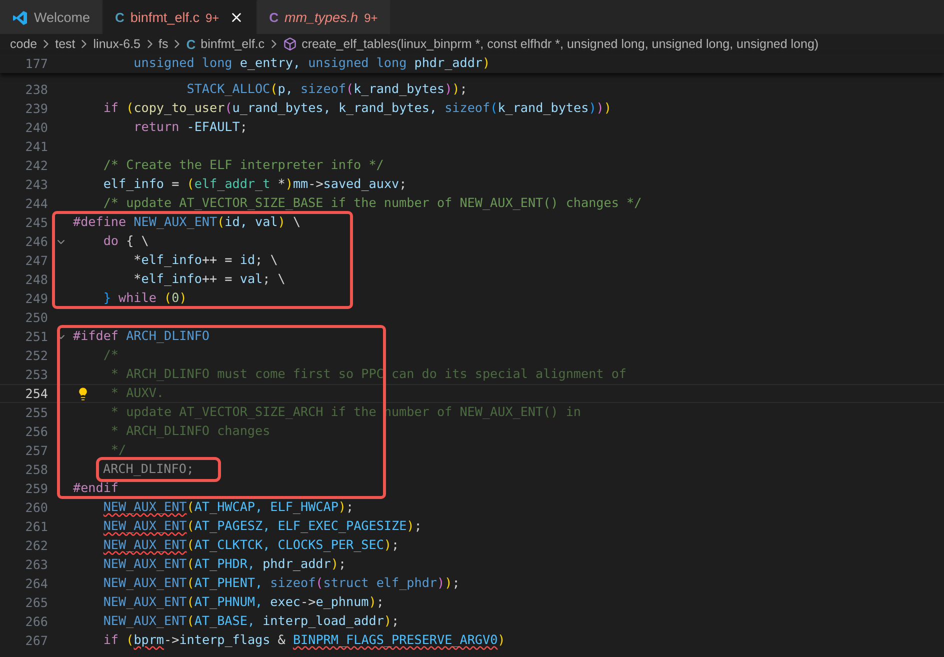 The height and width of the screenshot is (657, 944). What do you see at coordinates (141, 336) in the screenshot?
I see `code-line: #ifdef ARCH_DLINFO` at bounding box center [141, 336].